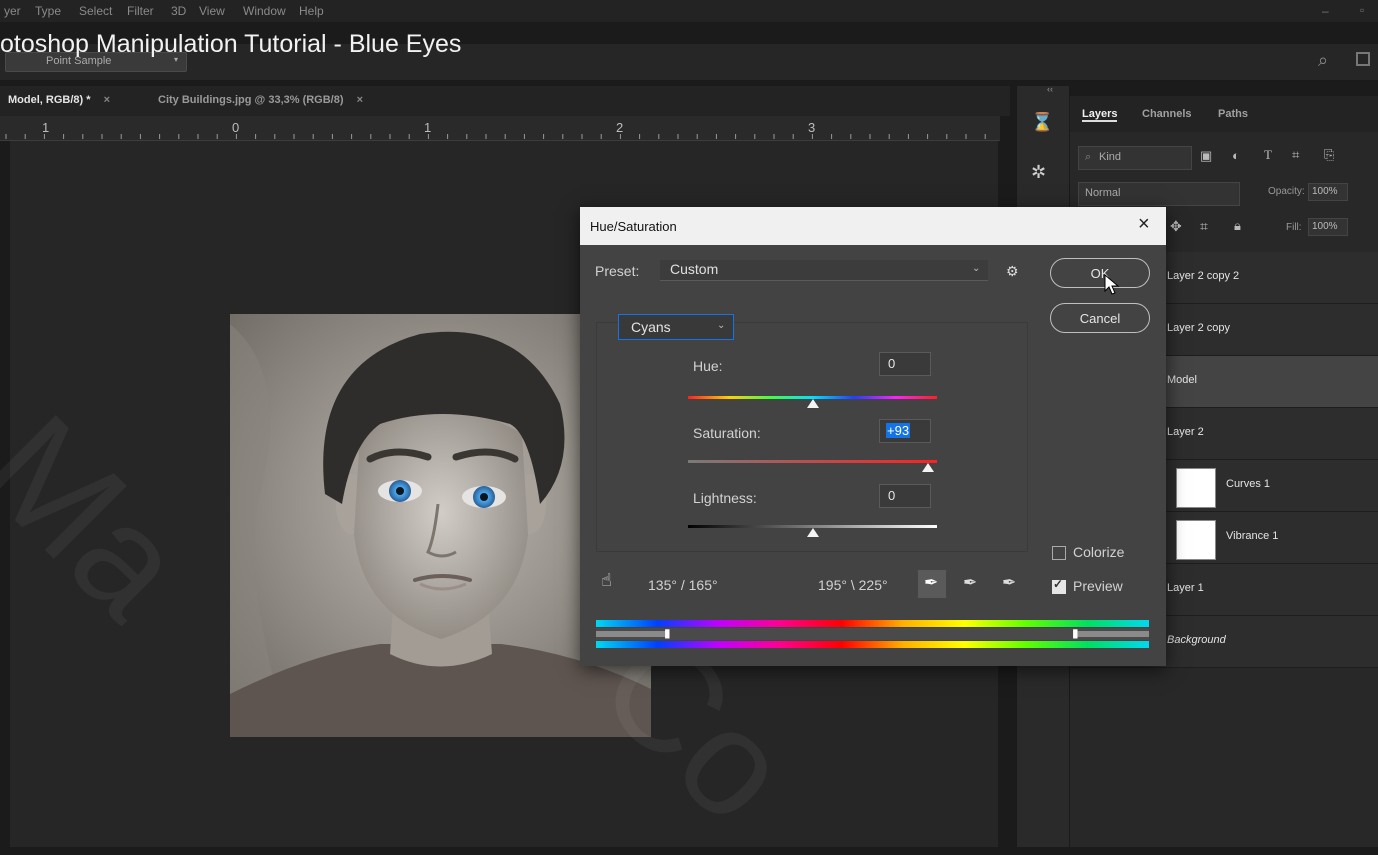  Describe the element at coordinates (617, 271) in the screenshot. I see `preset-label: Preset:` at that location.